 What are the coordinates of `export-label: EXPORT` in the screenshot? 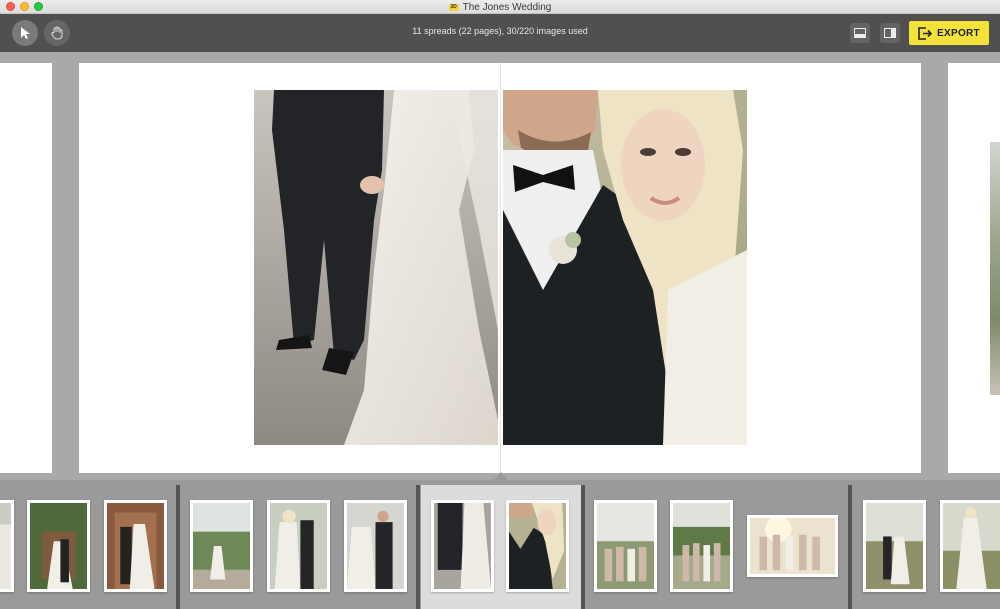 It's located at (958, 33).